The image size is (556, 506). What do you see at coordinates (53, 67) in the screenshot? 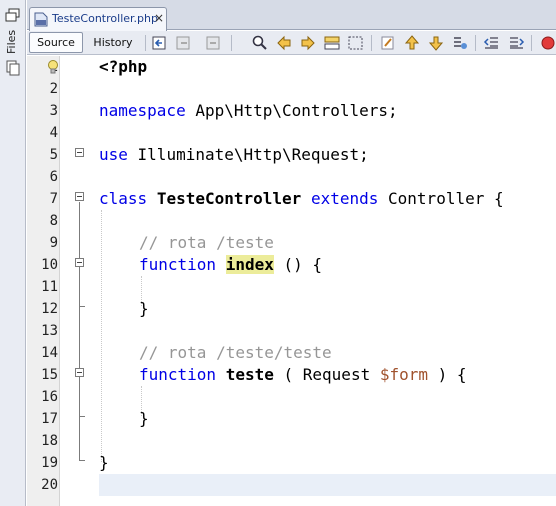
I see `hint-lightbulb-icon` at bounding box center [53, 67].